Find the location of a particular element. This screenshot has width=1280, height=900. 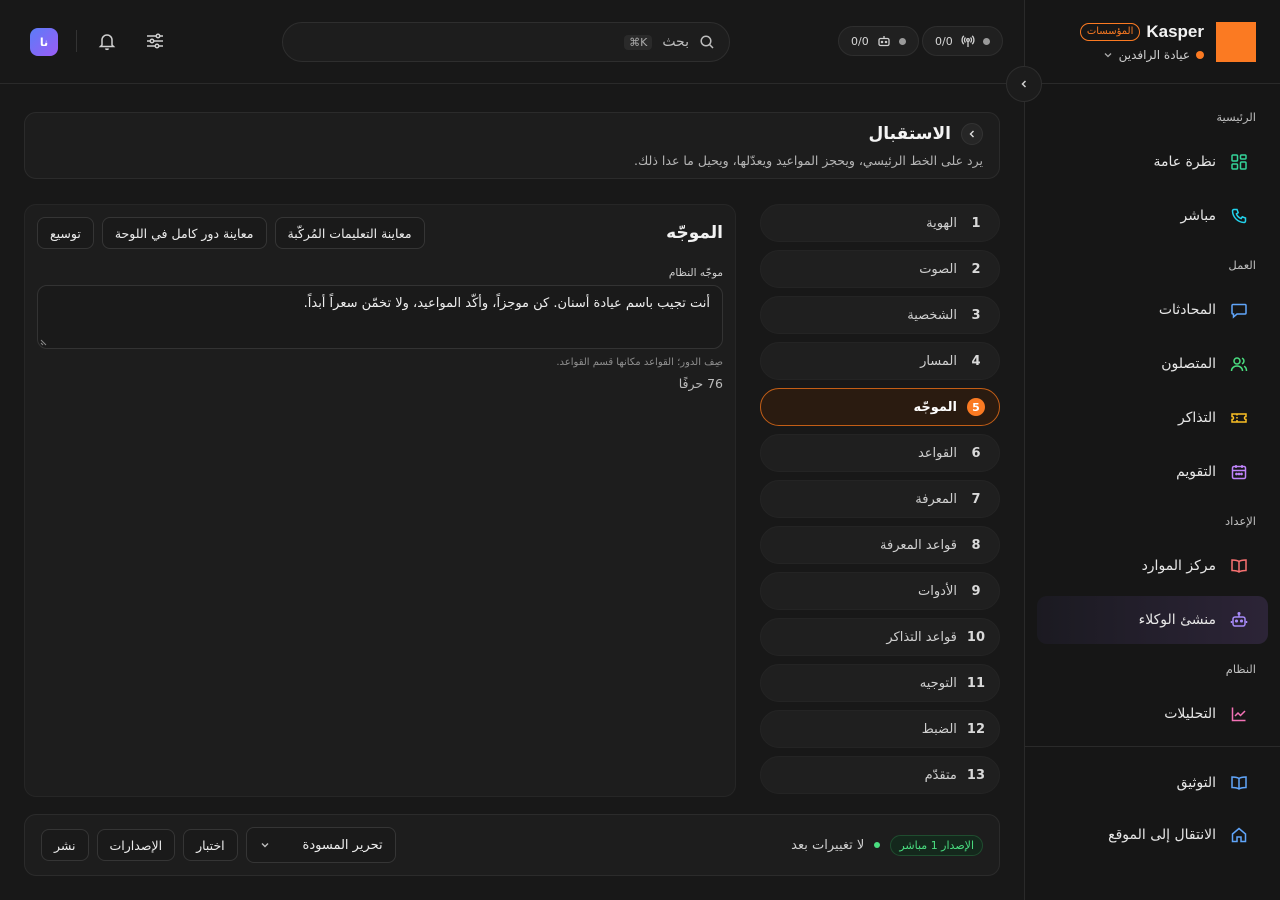

step-label: المعرفة is located at coordinates (936, 499).